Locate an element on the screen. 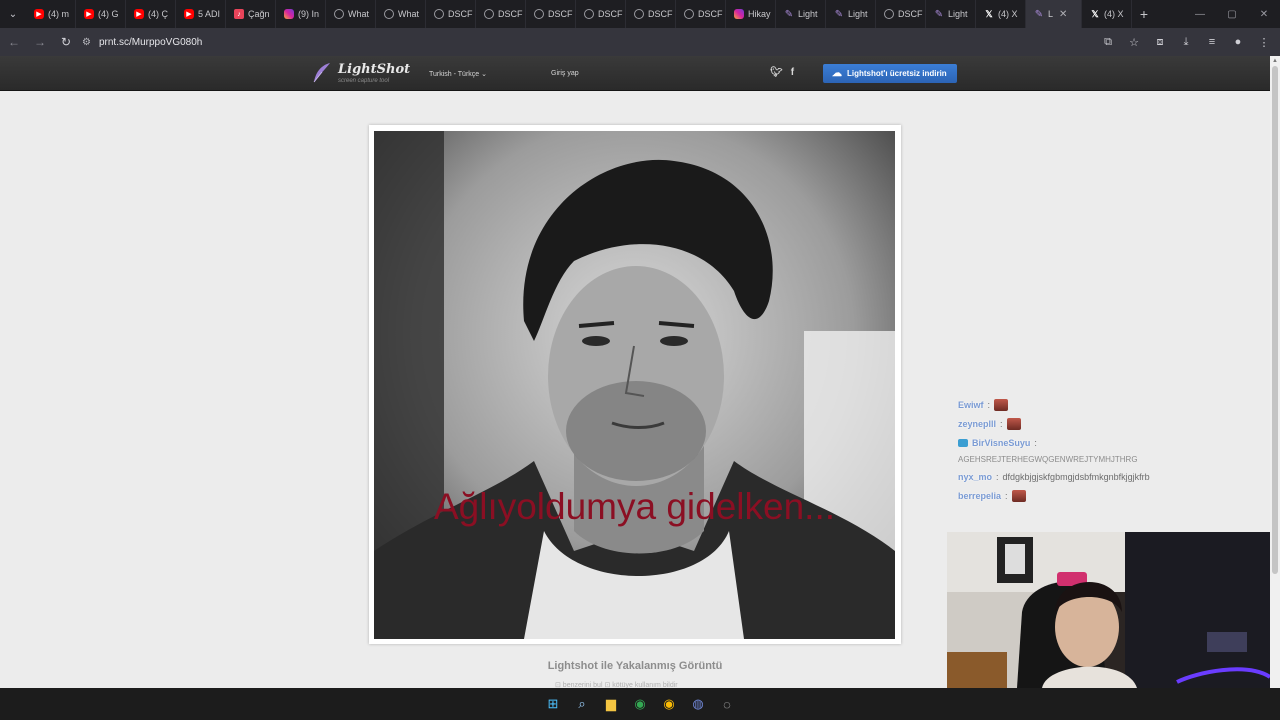  forward-icon: → is located at coordinates (40, 42).